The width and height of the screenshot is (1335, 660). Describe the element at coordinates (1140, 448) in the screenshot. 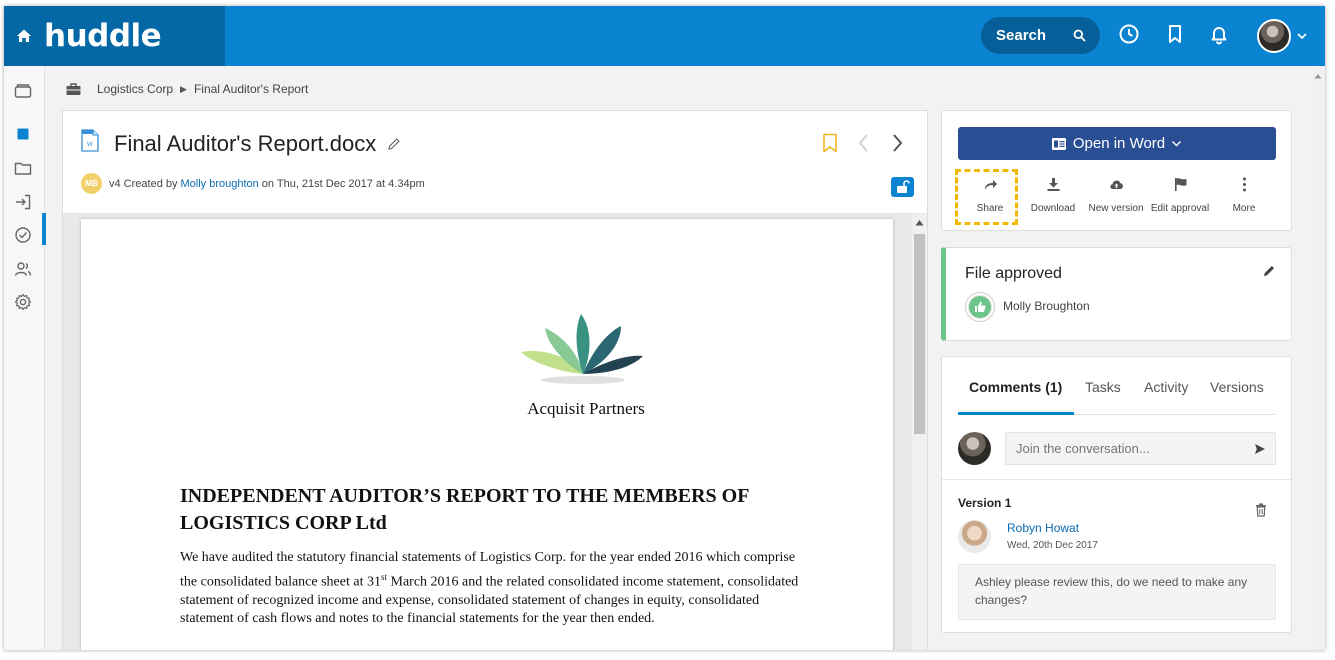

I see `comment-input` at that location.